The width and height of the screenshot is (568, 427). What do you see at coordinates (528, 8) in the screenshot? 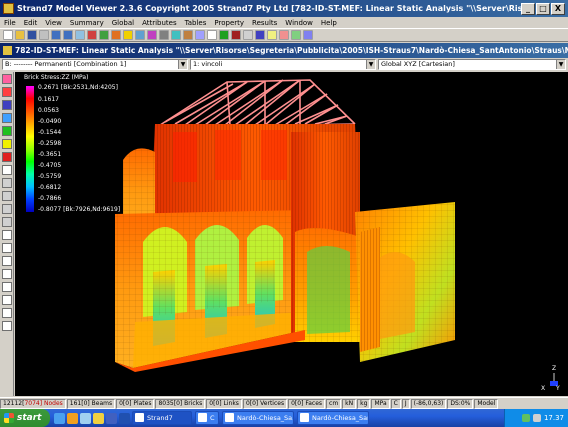
I see `minimize-button: _` at bounding box center [528, 8].